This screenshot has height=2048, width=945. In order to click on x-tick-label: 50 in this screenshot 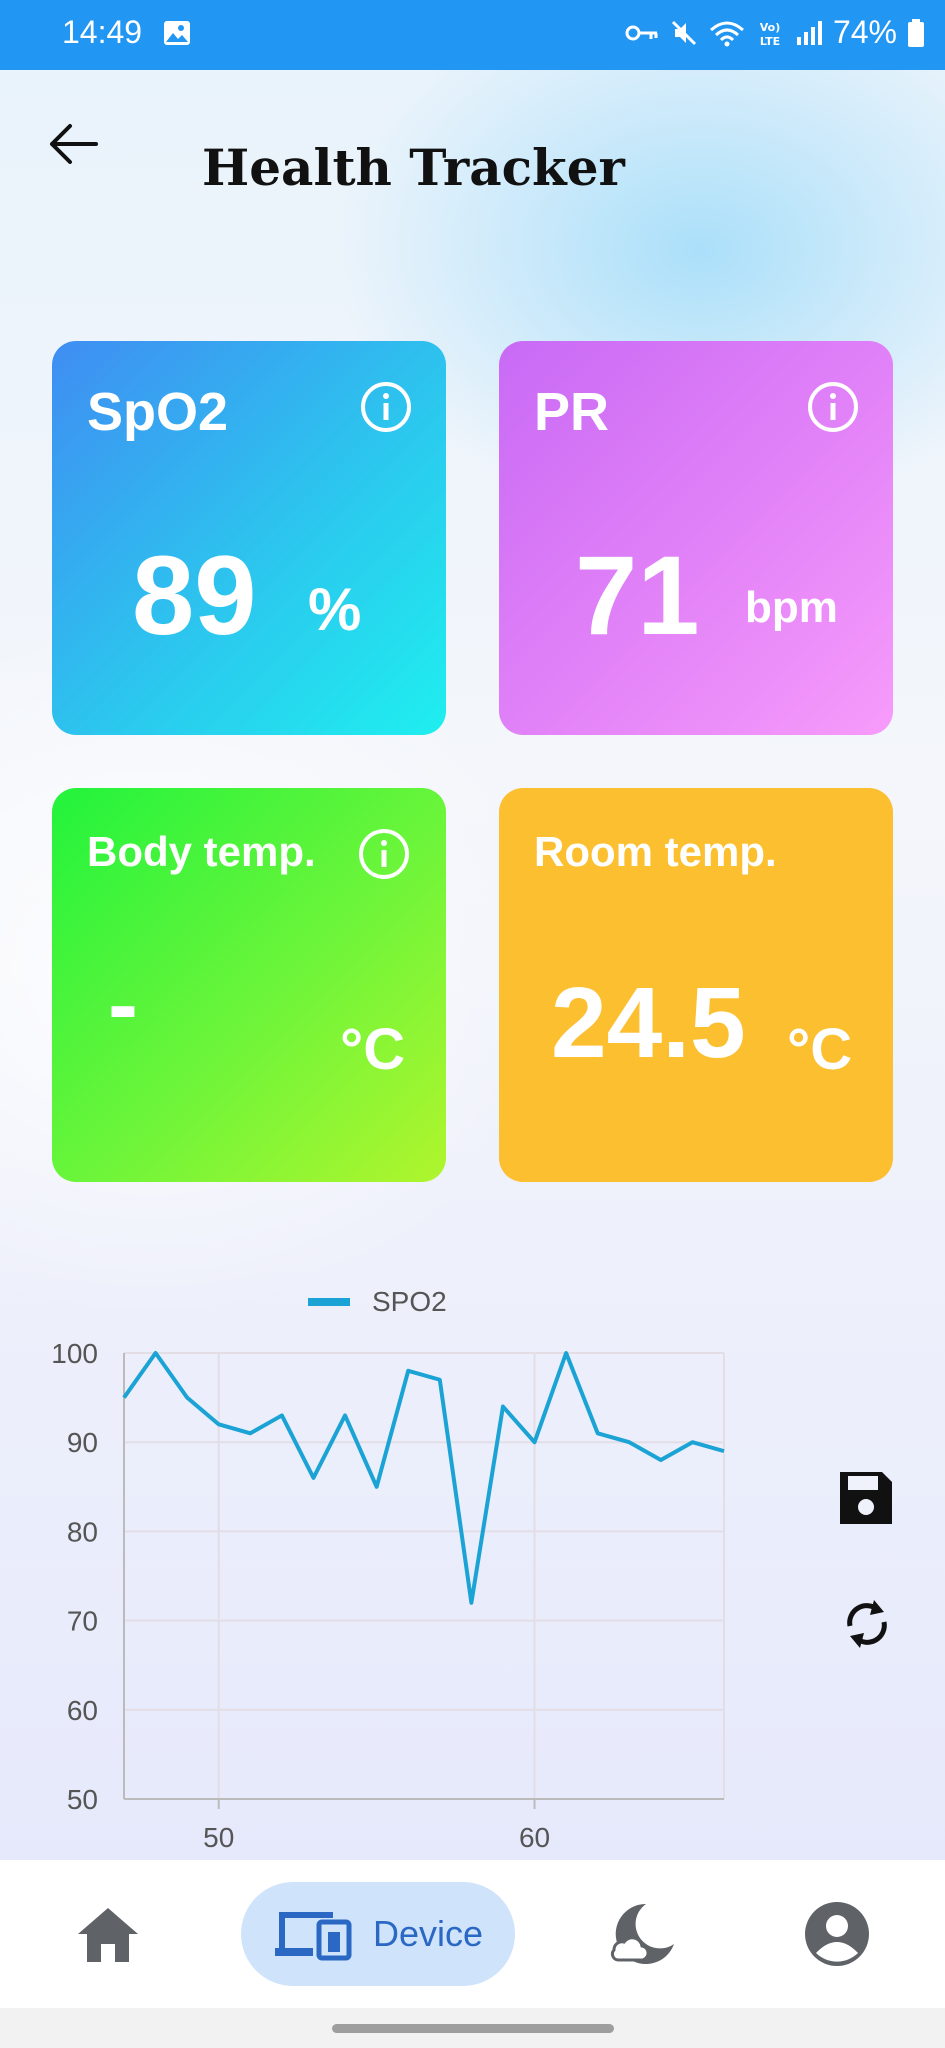, I will do `click(218, 1837)`.